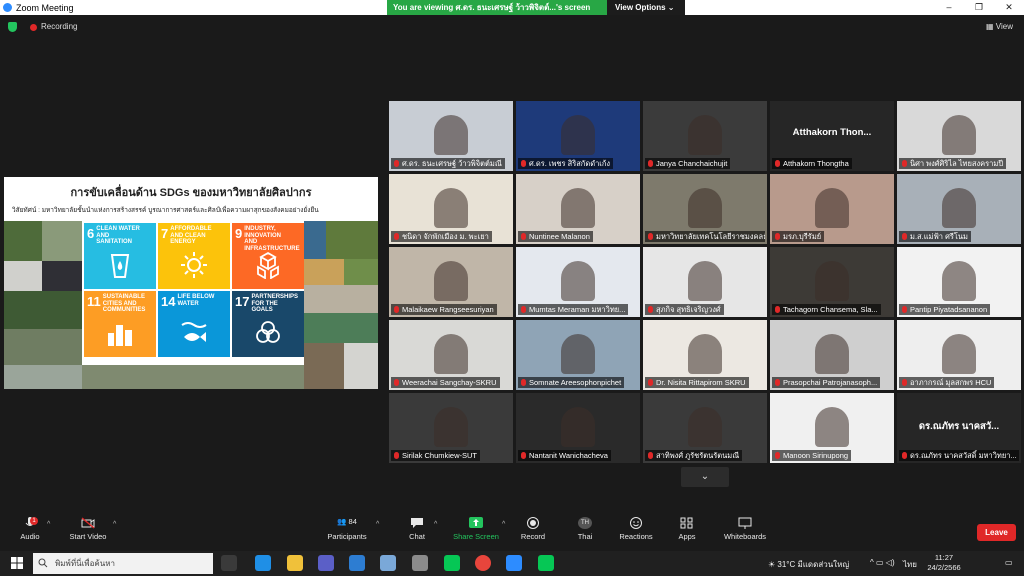  What do you see at coordinates (352, 521) in the screenshot?
I see `participants-count: 84` at bounding box center [352, 521].